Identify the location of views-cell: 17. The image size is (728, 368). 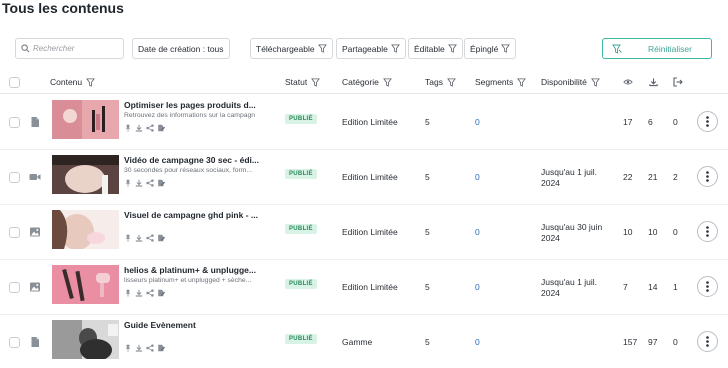
(628, 122).